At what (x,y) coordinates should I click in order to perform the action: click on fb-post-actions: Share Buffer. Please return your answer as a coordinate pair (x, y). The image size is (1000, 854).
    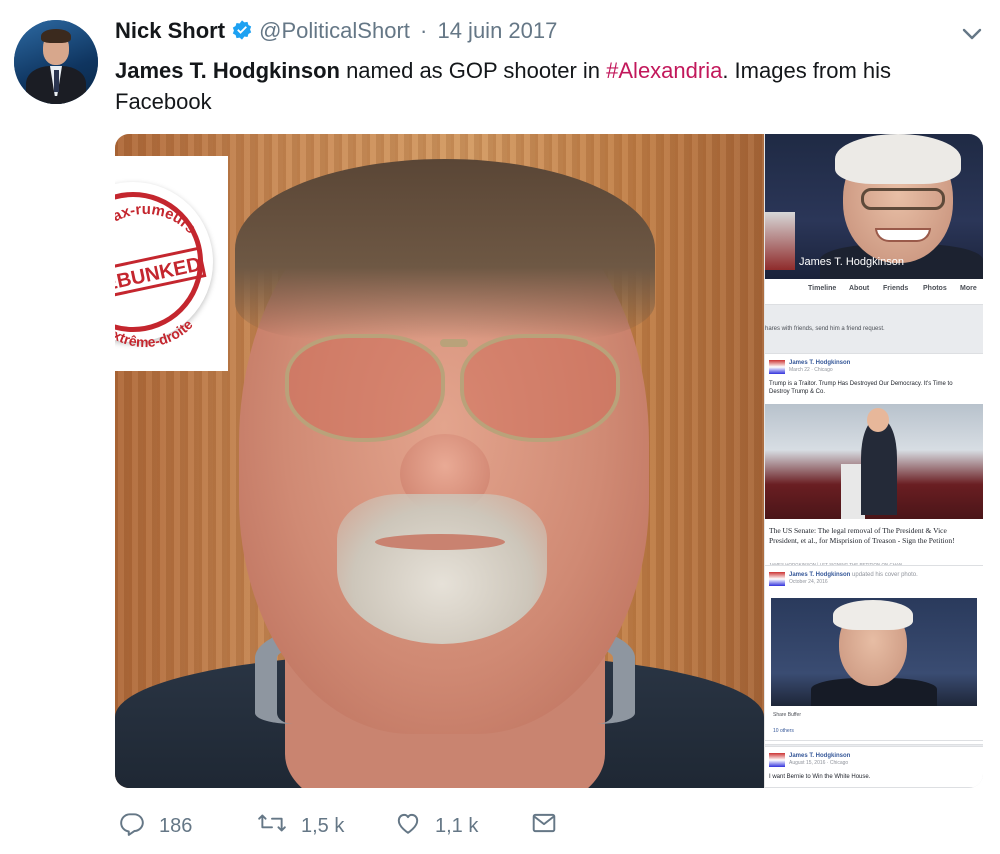
    Looking at the image, I should click on (787, 715).